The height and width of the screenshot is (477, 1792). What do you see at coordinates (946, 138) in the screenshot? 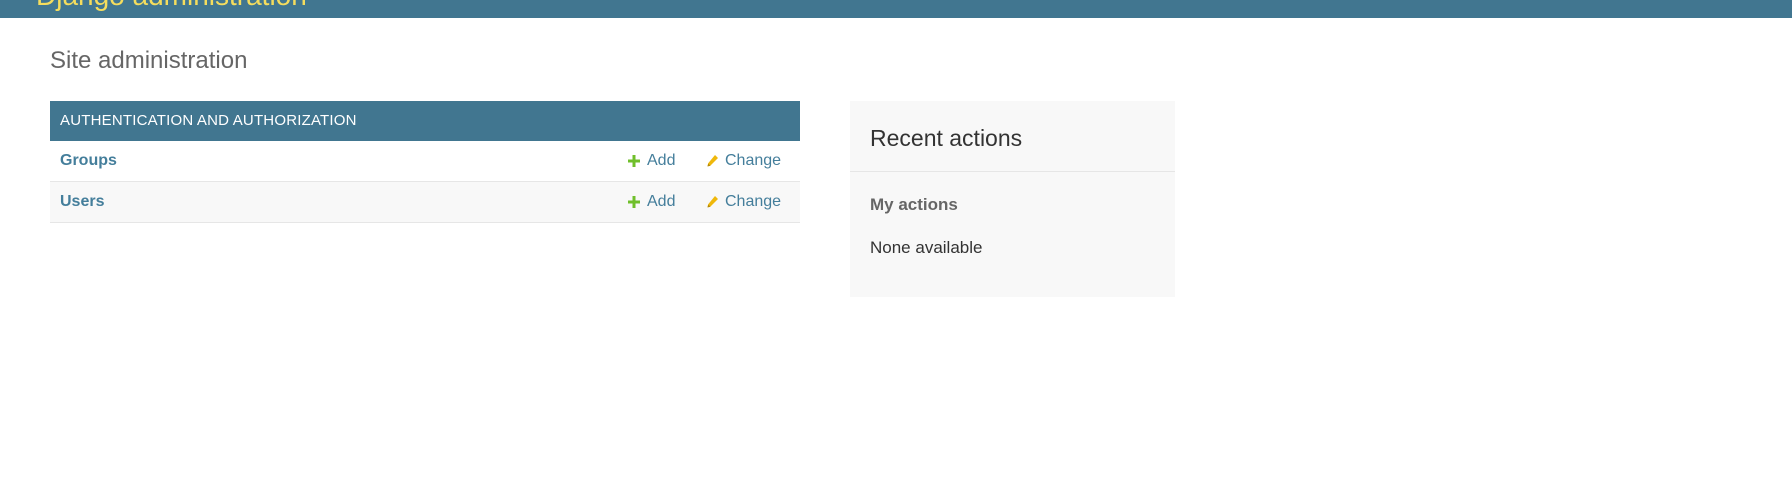
I see `recent-actions-title: Recent actions` at bounding box center [946, 138].